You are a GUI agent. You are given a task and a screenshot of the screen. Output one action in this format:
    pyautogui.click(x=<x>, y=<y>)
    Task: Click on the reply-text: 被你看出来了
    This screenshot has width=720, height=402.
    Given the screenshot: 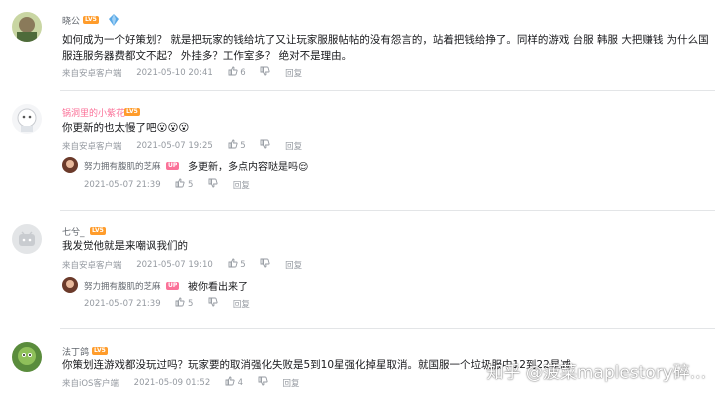 What is the action you would take?
    pyautogui.click(x=218, y=287)
    